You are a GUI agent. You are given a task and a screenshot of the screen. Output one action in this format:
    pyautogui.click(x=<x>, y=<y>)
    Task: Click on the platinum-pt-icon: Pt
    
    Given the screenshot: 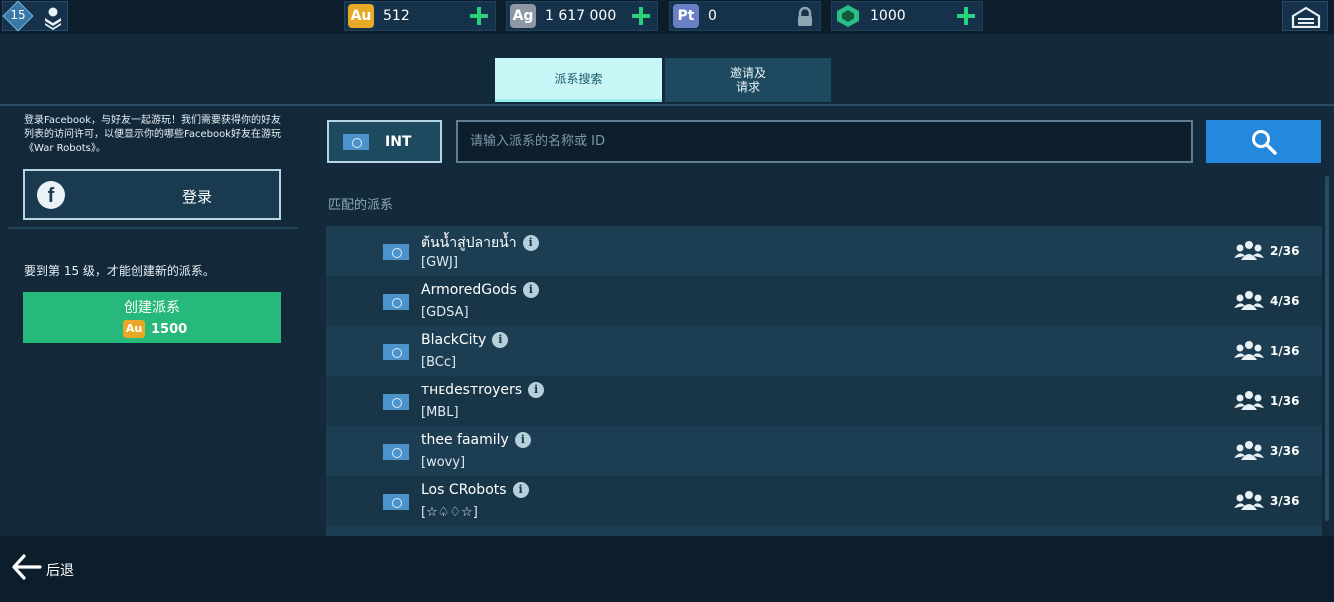 What is the action you would take?
    pyautogui.click(x=686, y=16)
    